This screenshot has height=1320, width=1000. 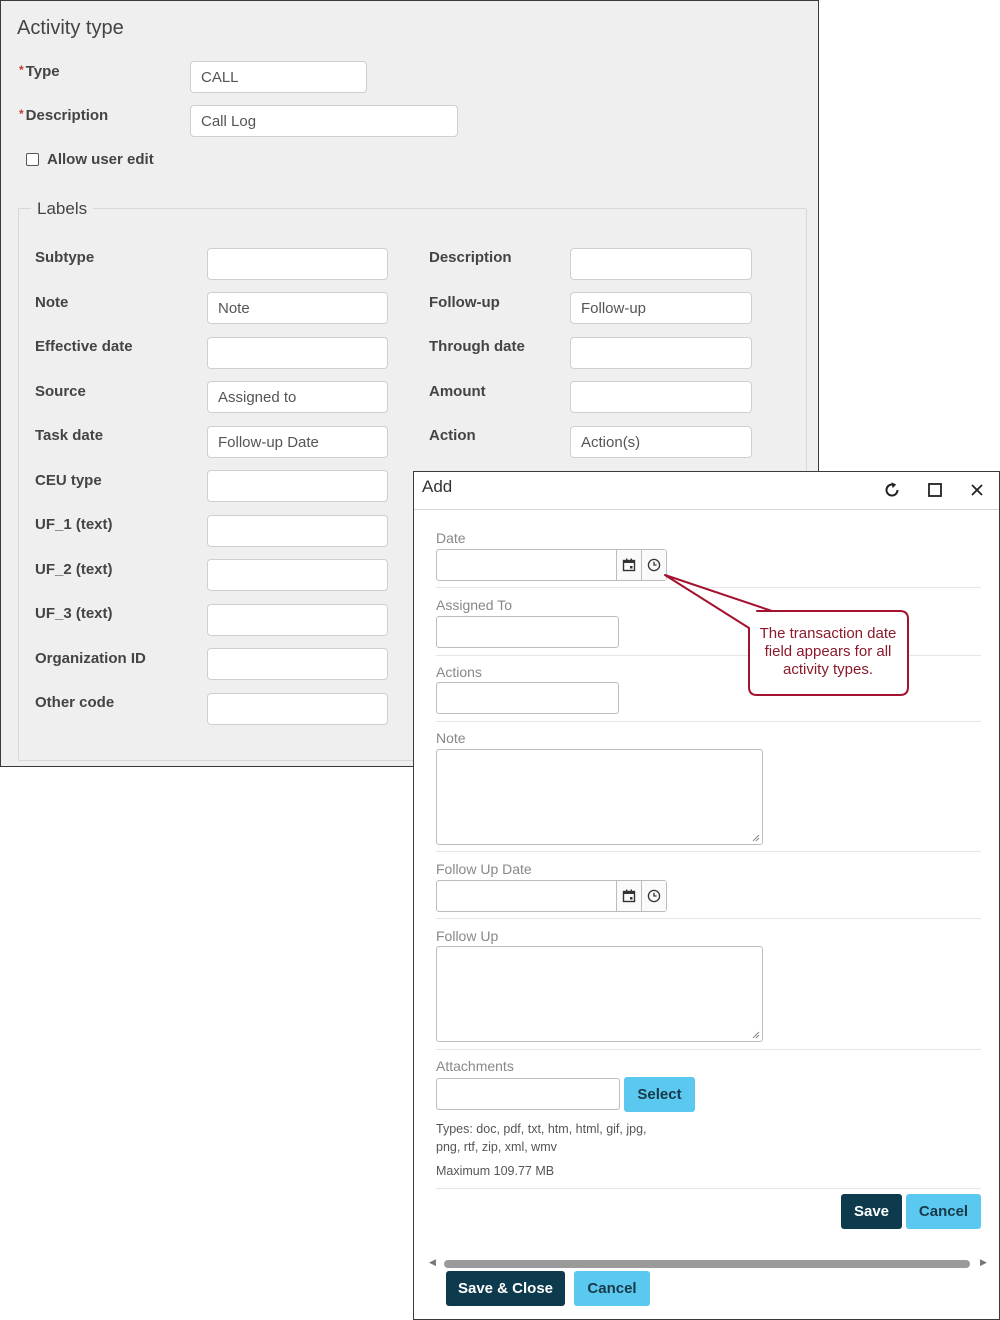 What do you see at coordinates (661, 397) in the screenshot?
I see `amount-field` at bounding box center [661, 397].